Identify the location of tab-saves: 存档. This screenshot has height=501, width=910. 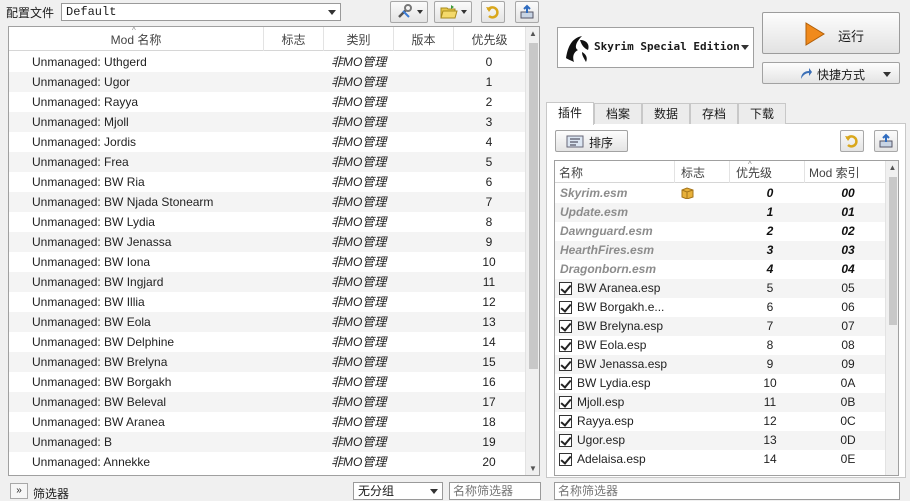
(714, 113).